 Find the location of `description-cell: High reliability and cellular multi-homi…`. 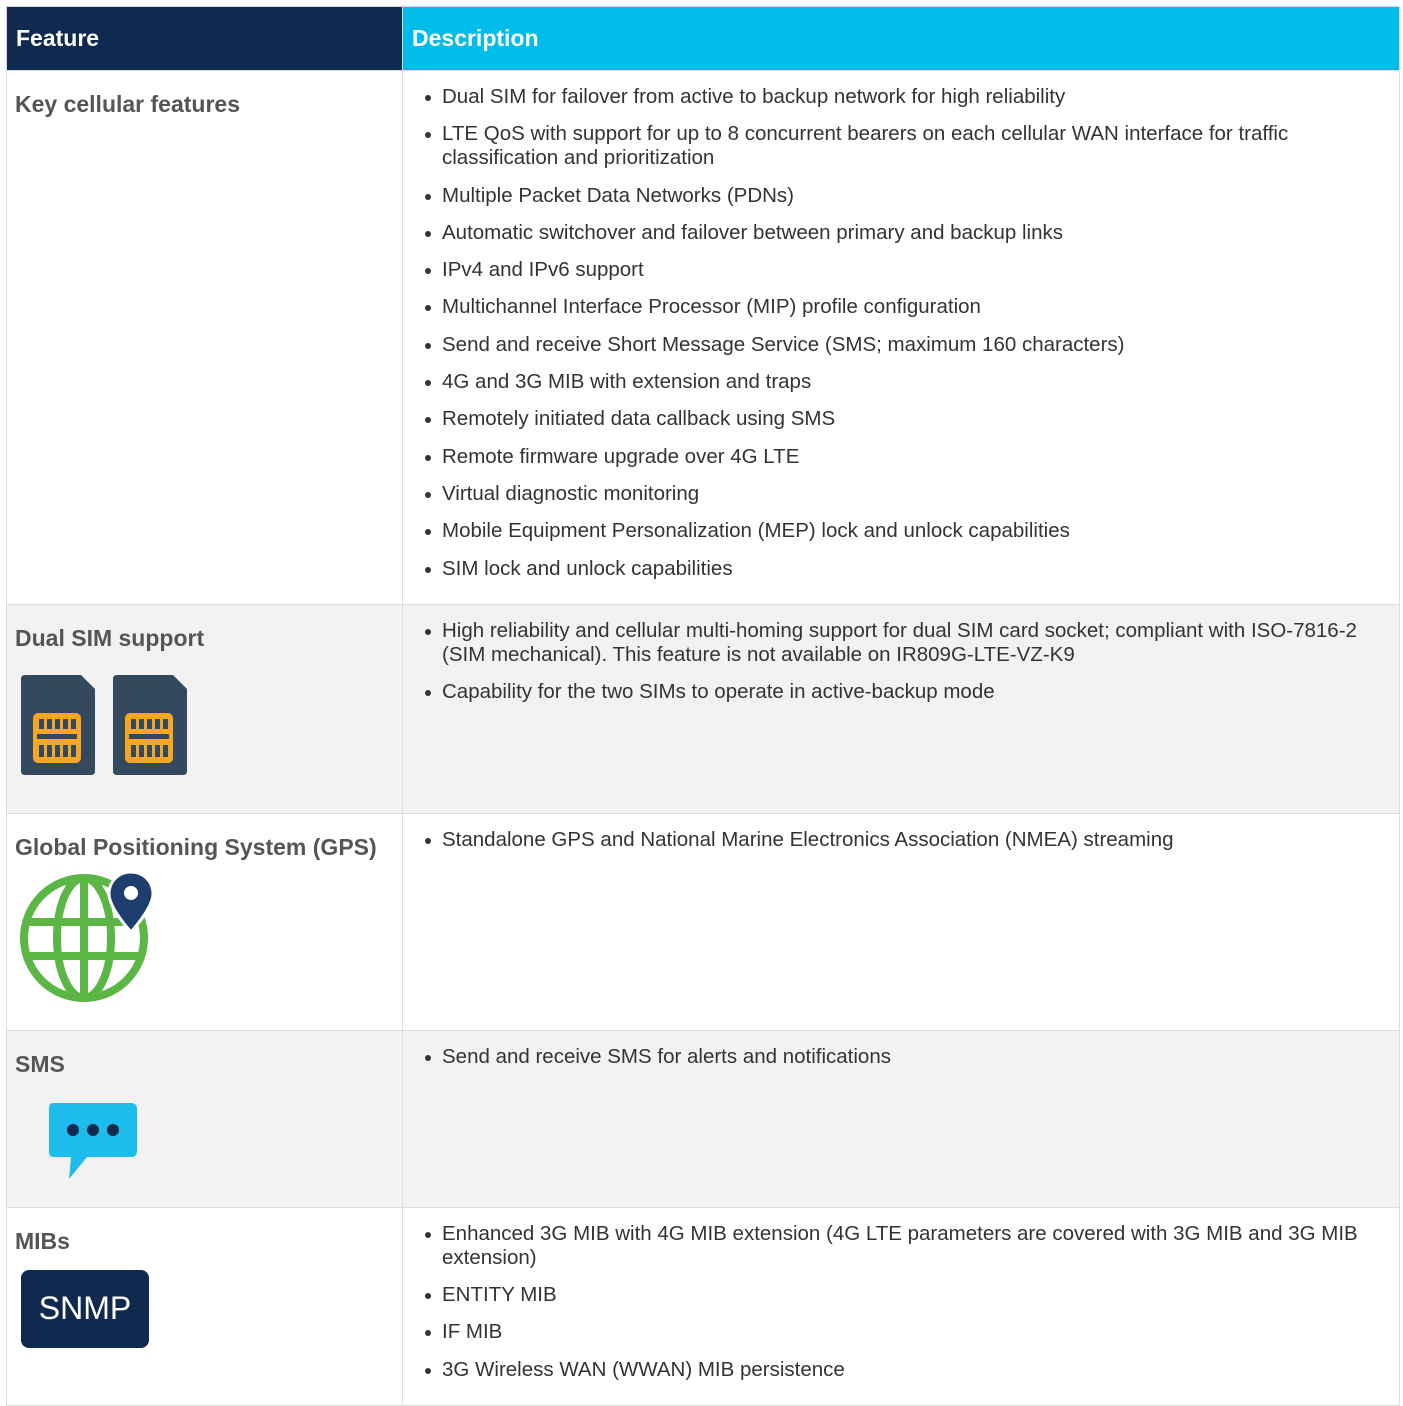

description-cell: High reliability and cellular multi-homi… is located at coordinates (901, 708).